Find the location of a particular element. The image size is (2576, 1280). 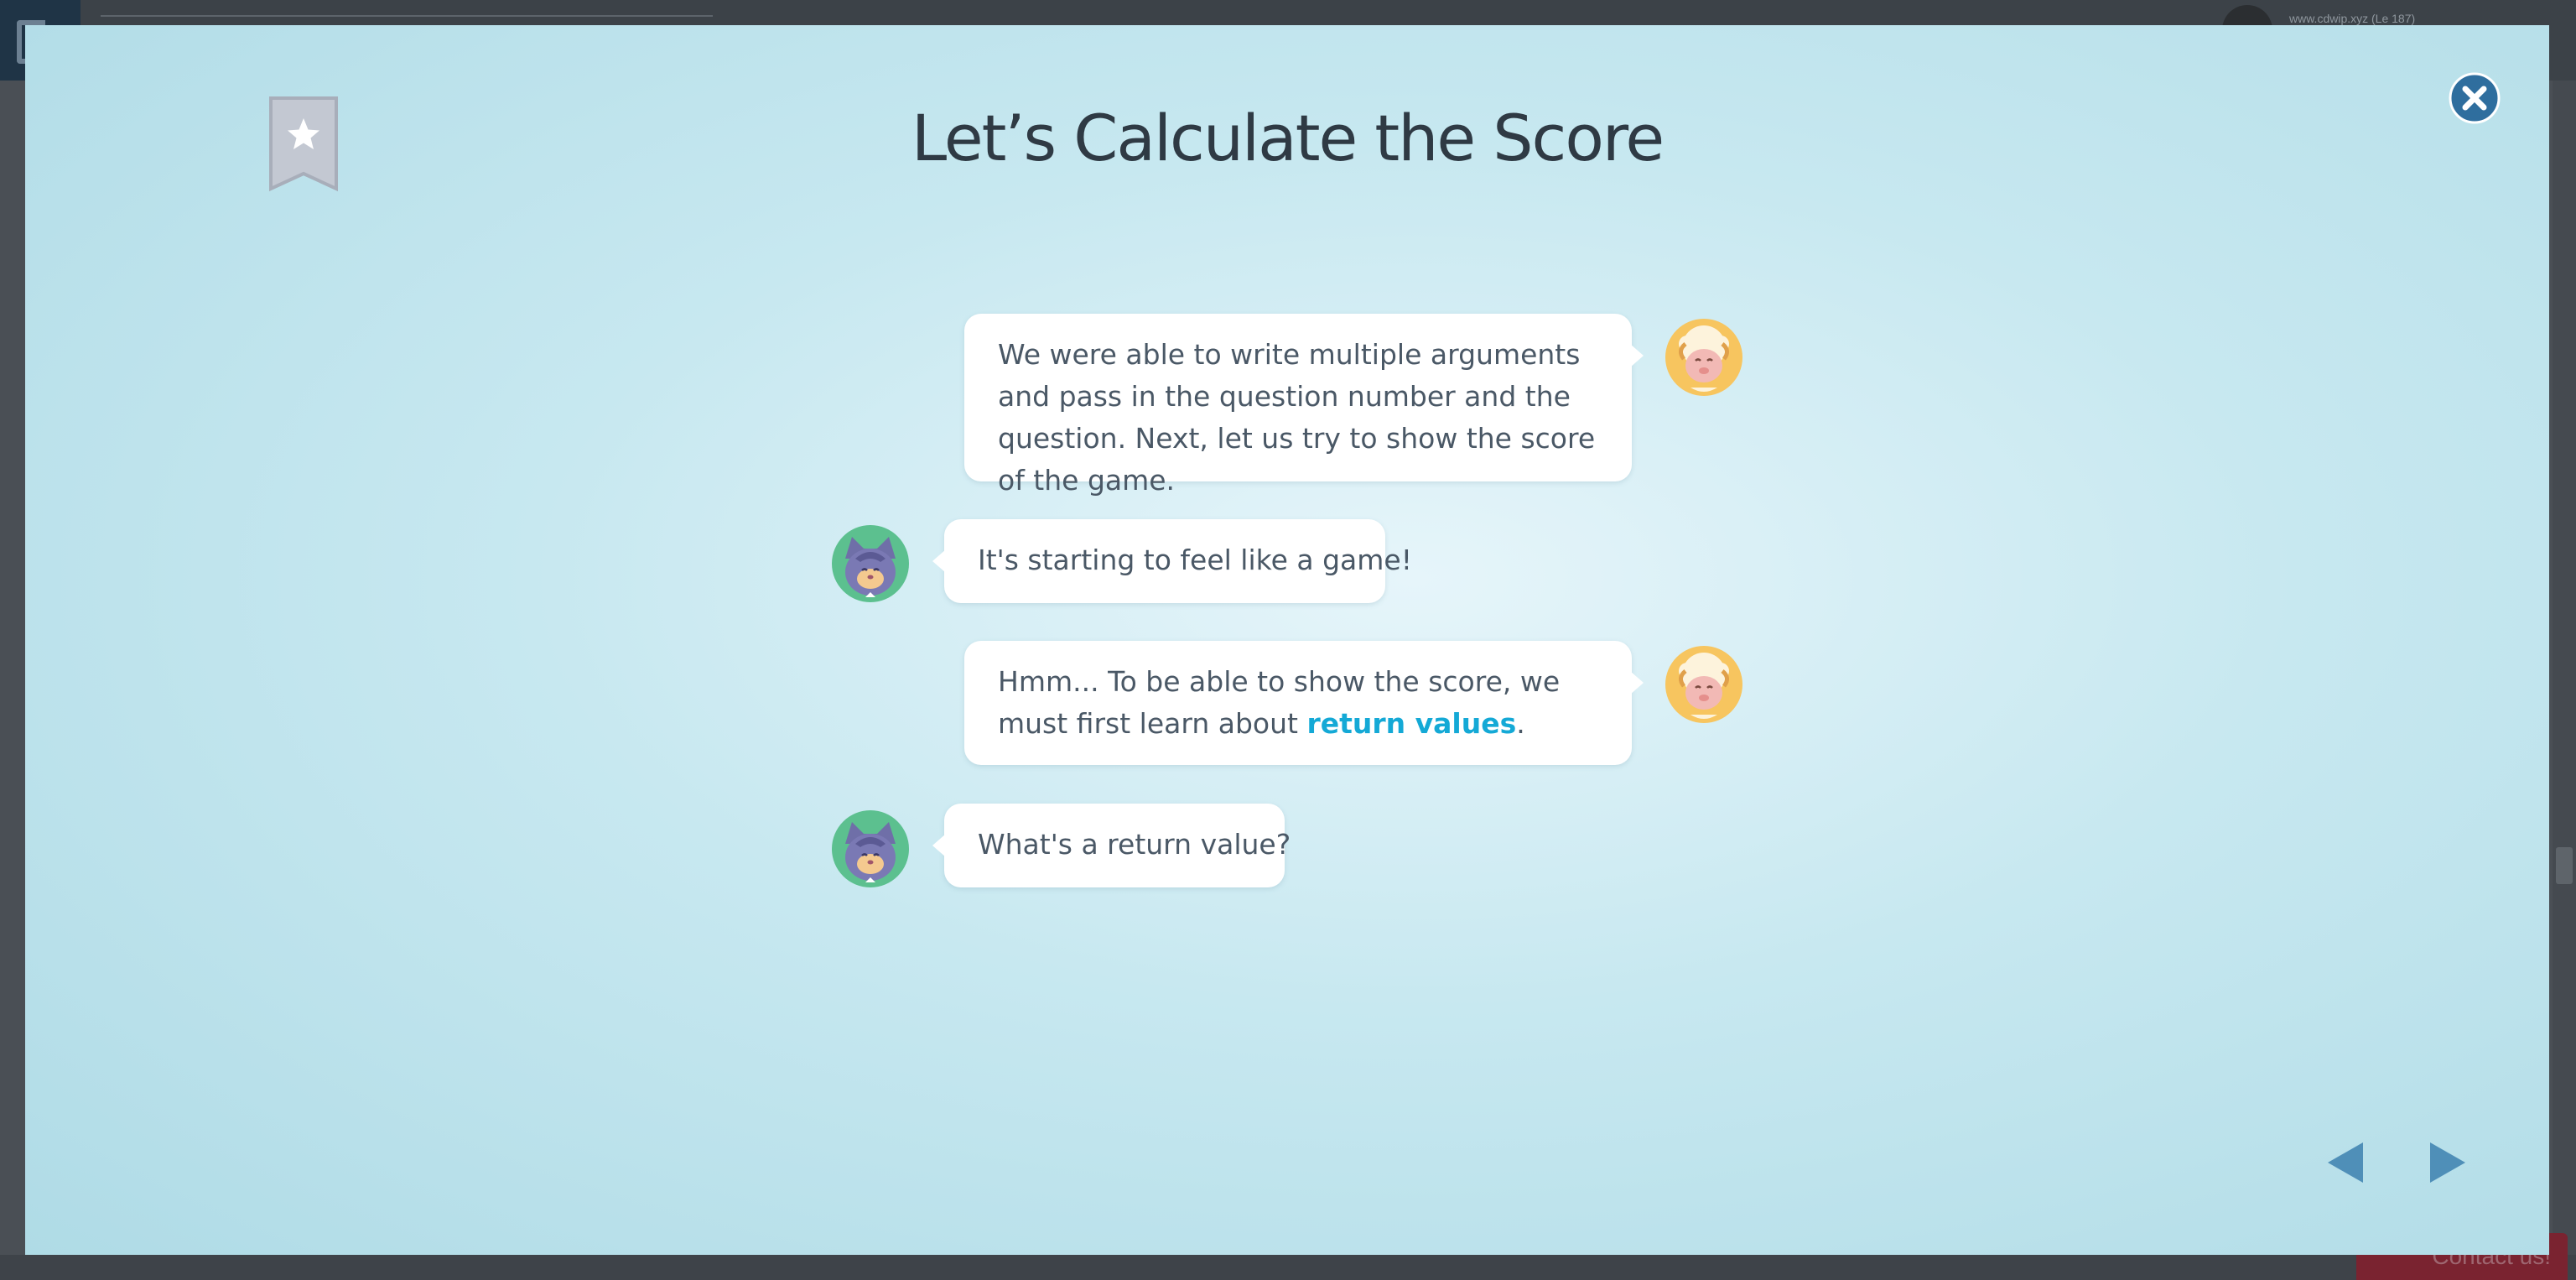

chat-bubble-cat: What's a return value? is located at coordinates (1111, 845).